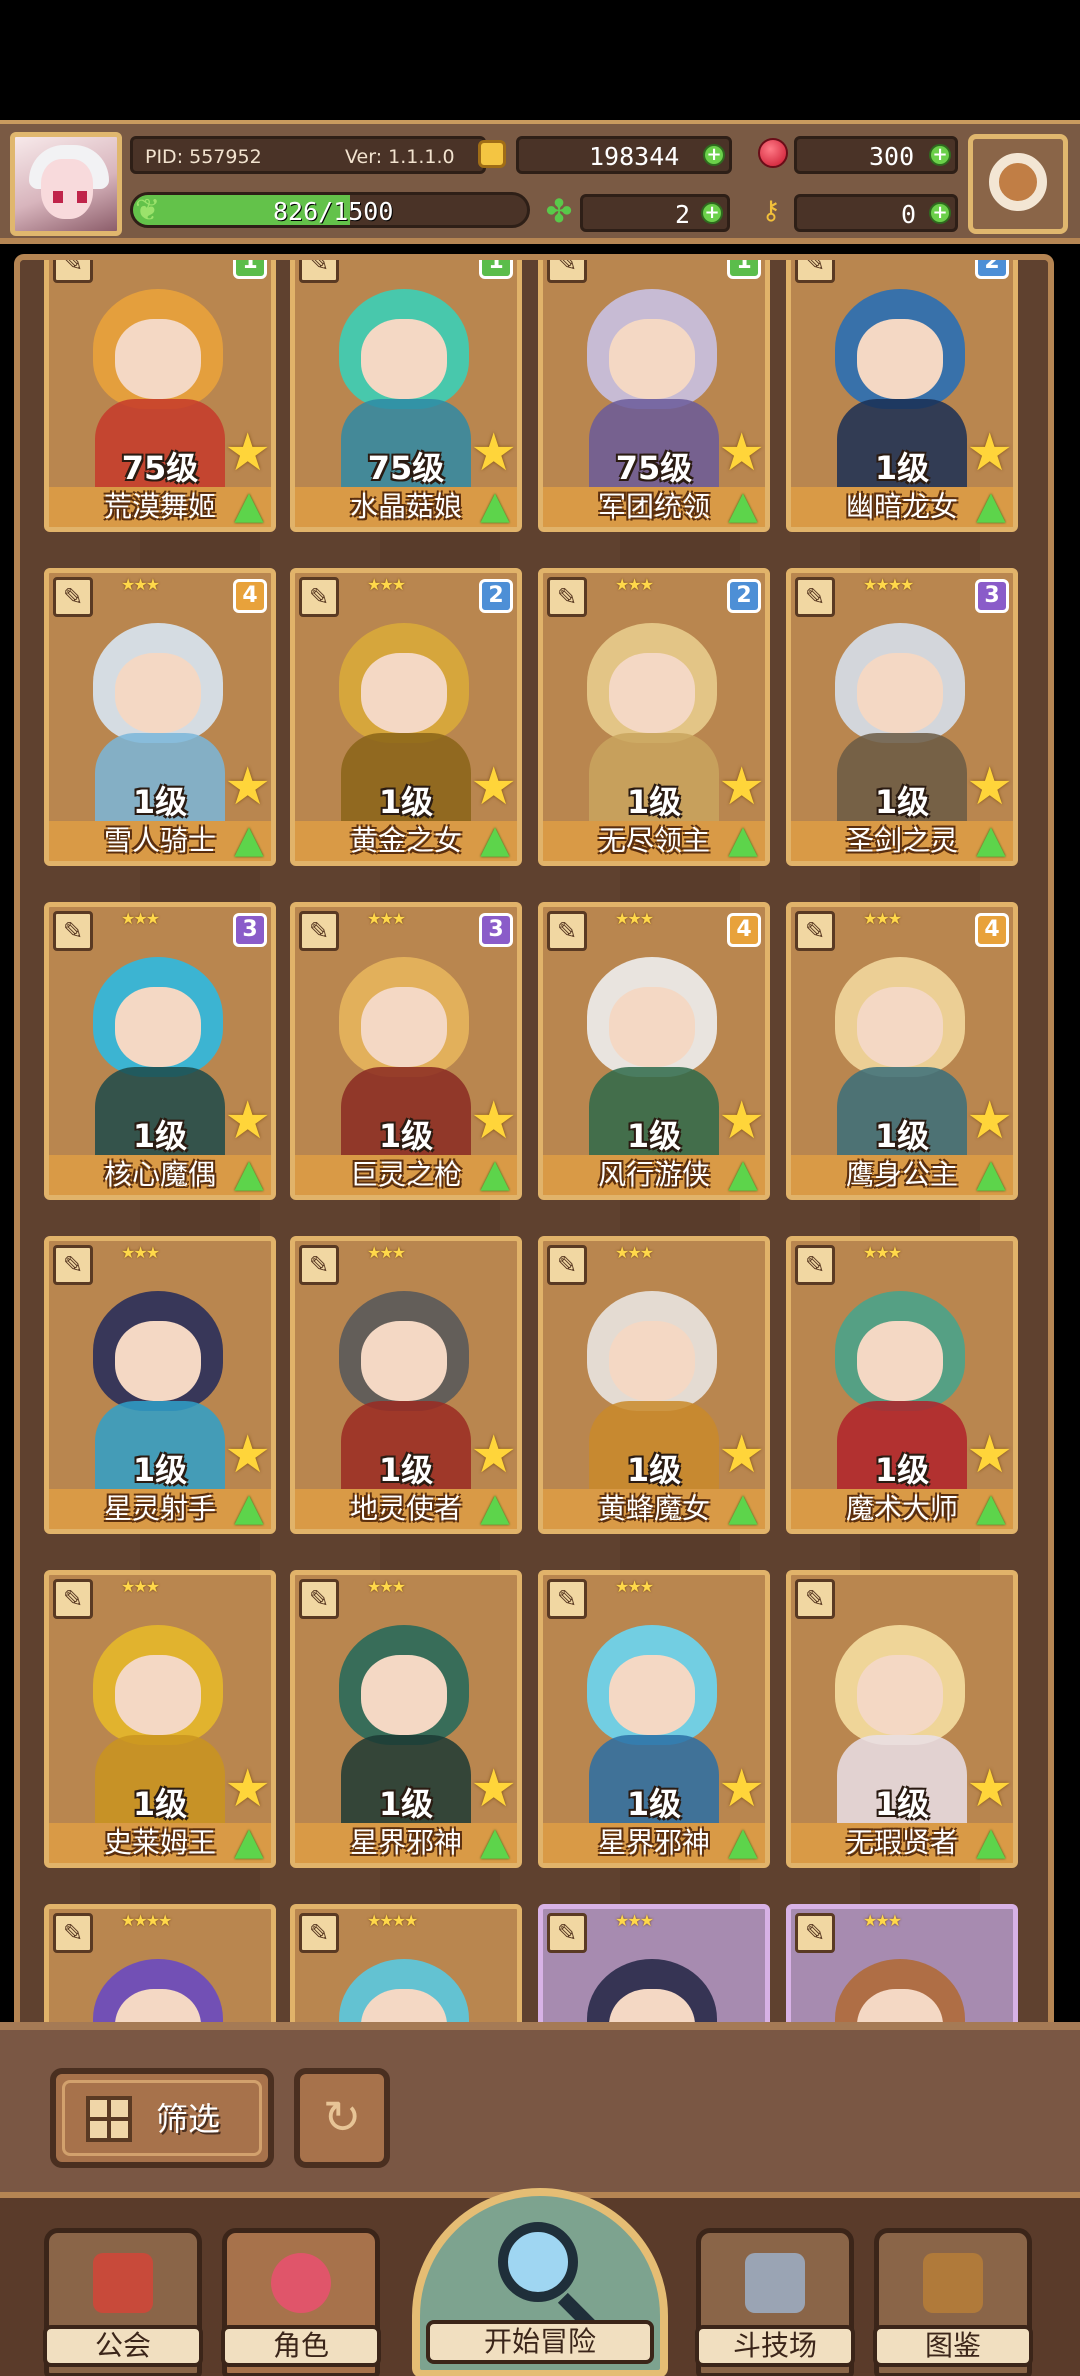  What do you see at coordinates (406, 1051) in the screenshot?
I see `hero-card: ✎ ★★★ 3 1级 ★ 巨灵之枪 ▲` at bounding box center [406, 1051].